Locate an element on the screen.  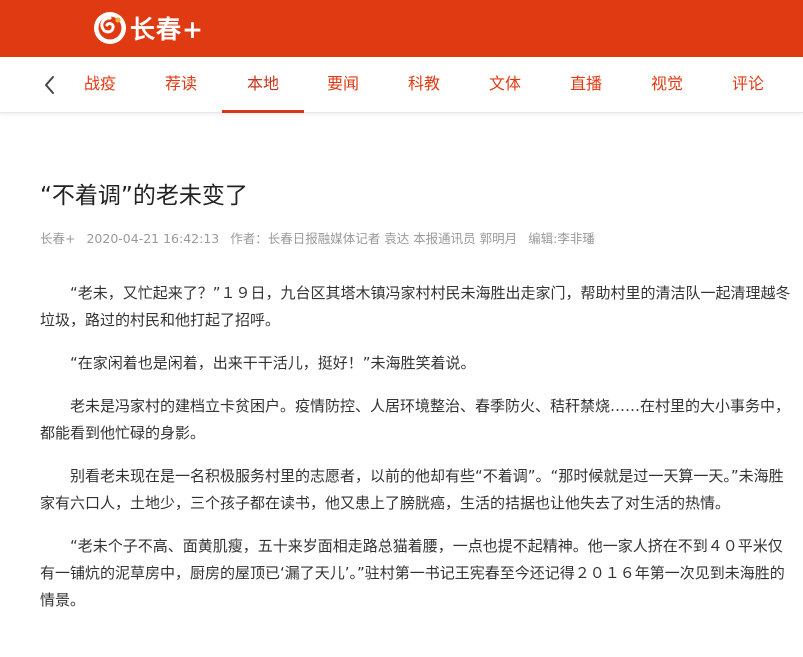
article-title: “不着调”的老未变了 is located at coordinates (144, 196).